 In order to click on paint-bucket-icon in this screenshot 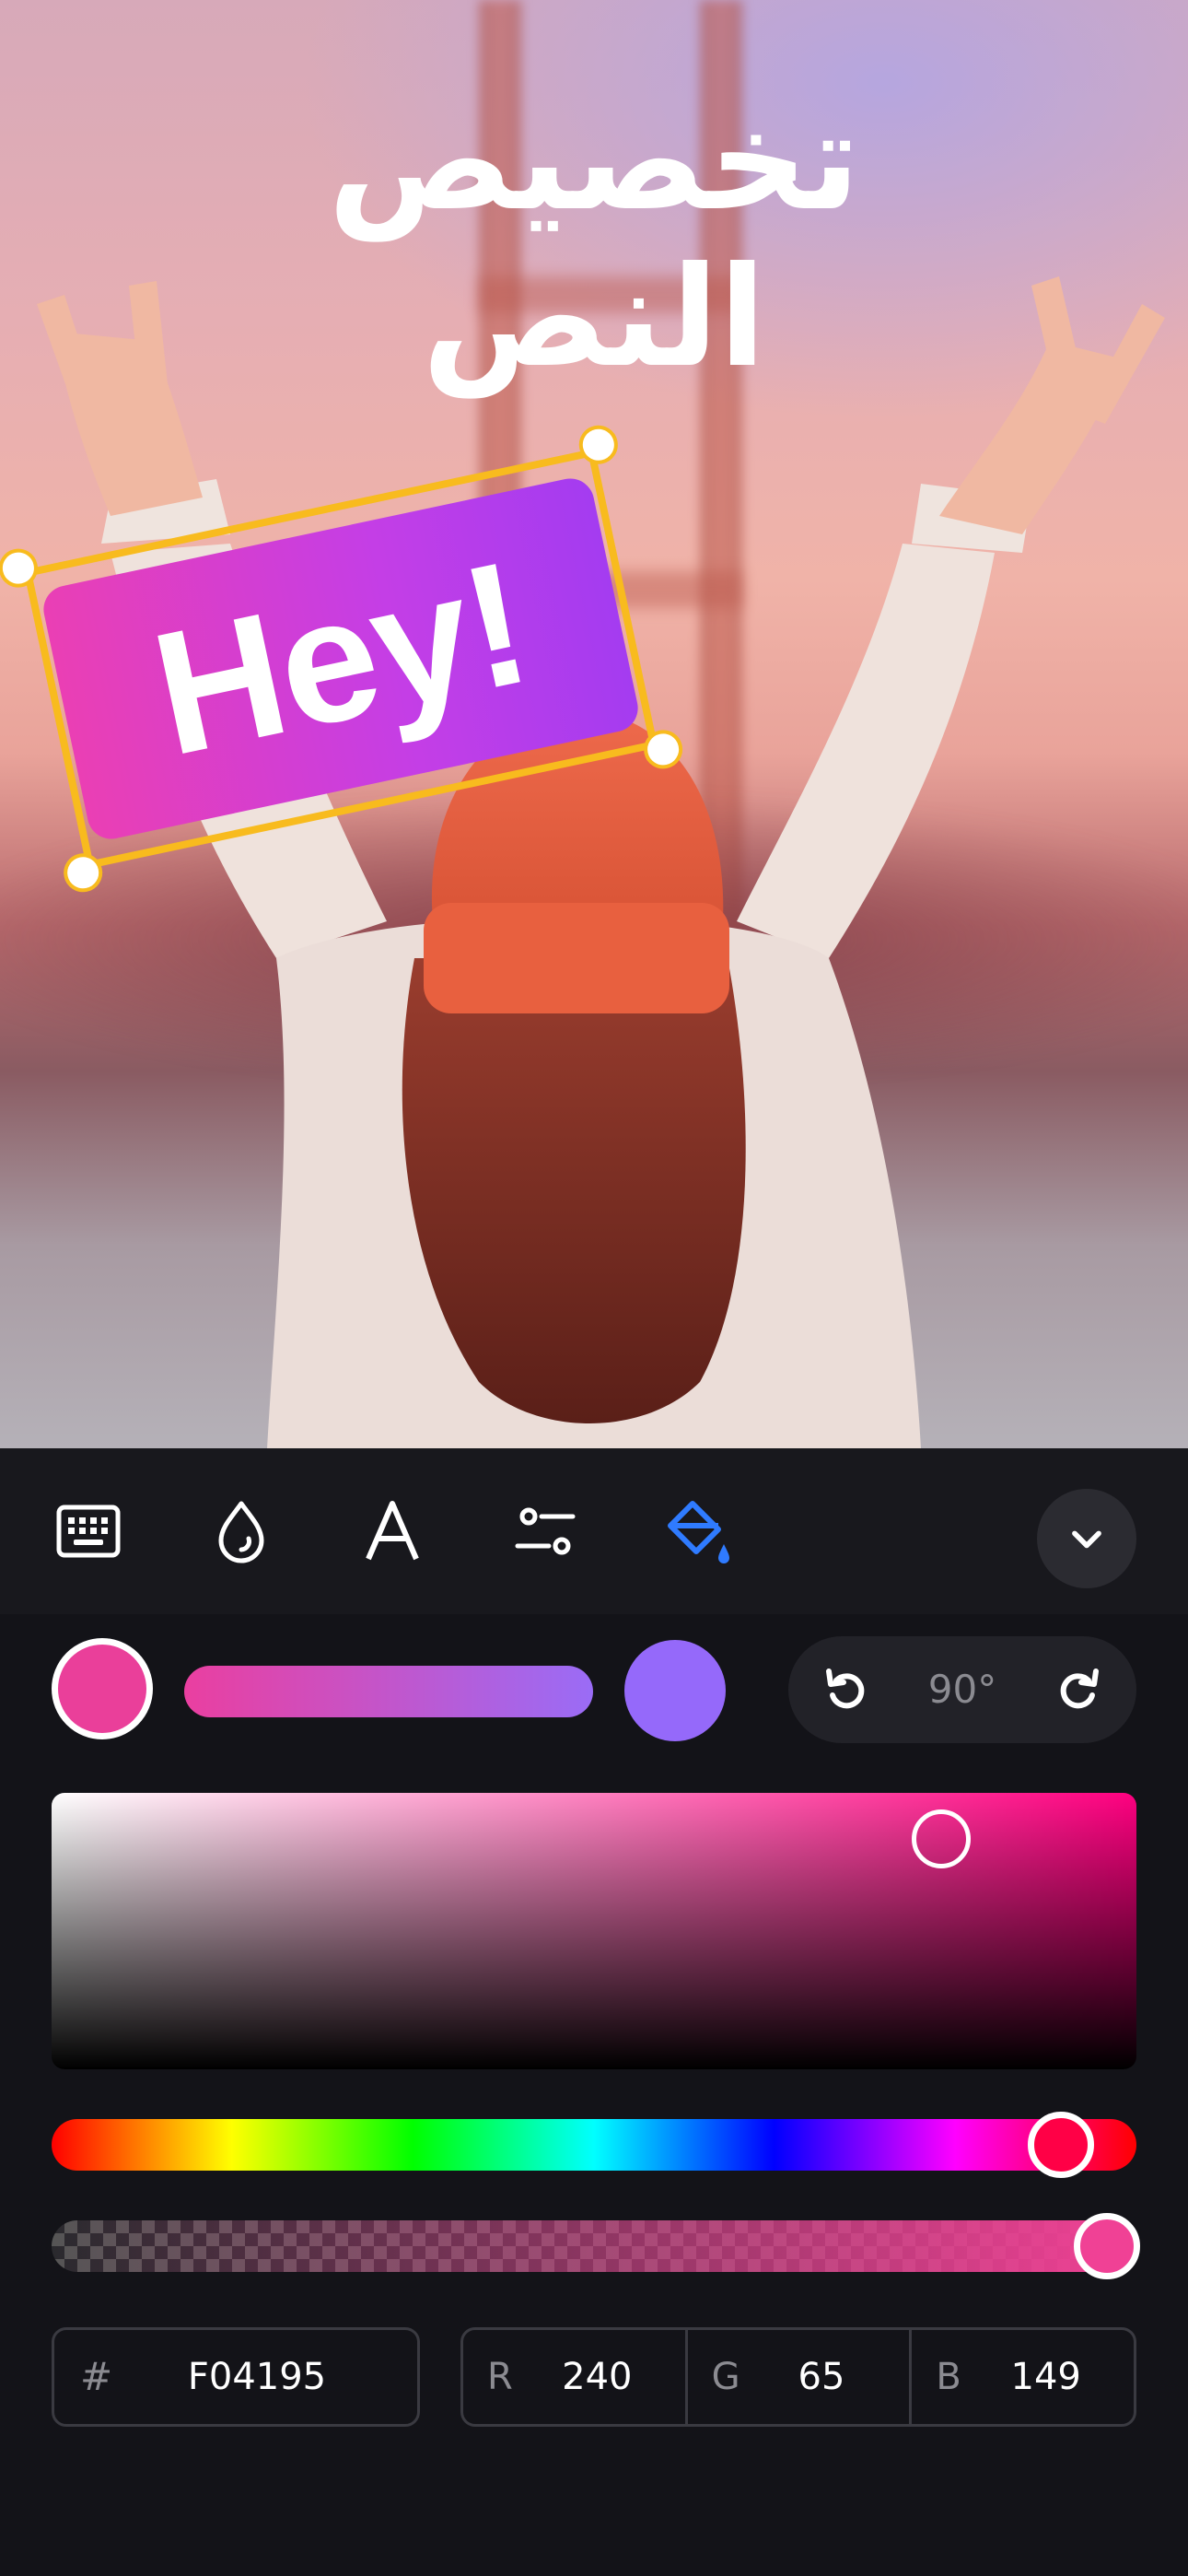, I will do `click(698, 1532)`.